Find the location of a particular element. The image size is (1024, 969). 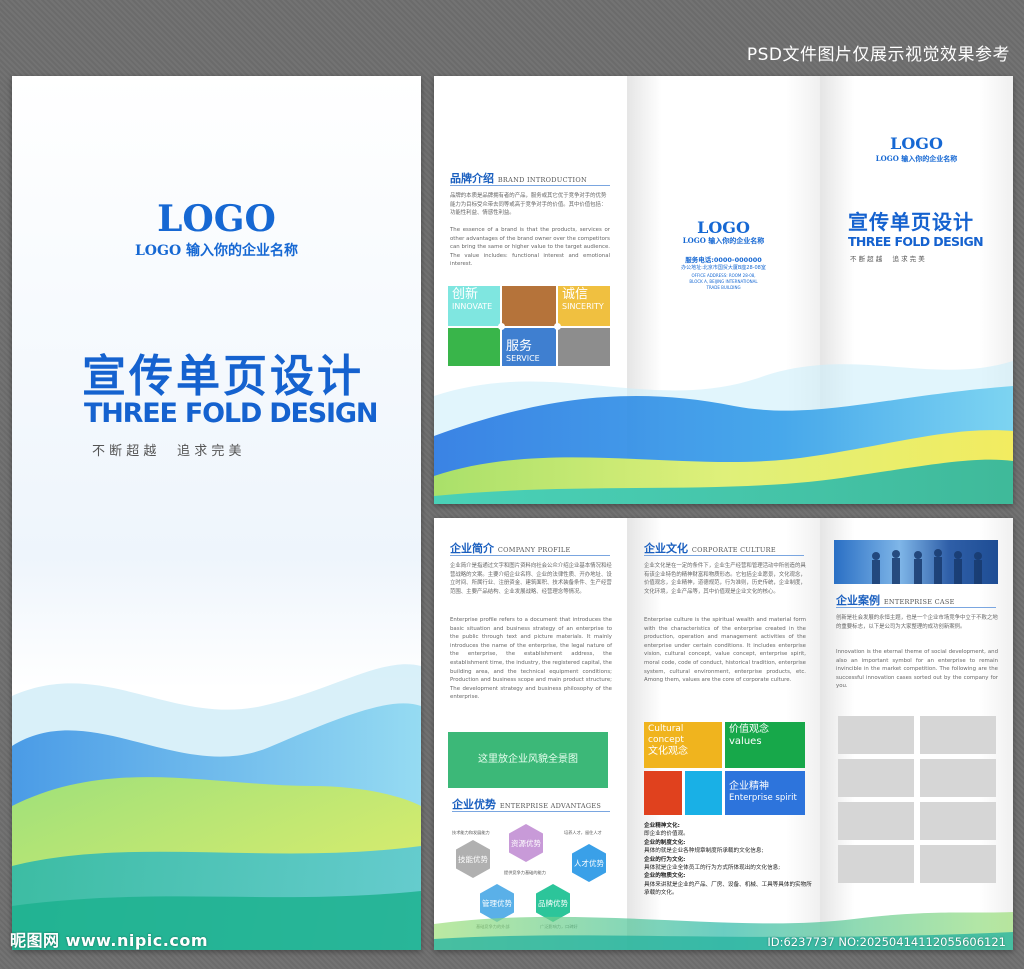

right-logo-sub: LOGO 输入你的企业名称 is located at coordinates (916, 158).